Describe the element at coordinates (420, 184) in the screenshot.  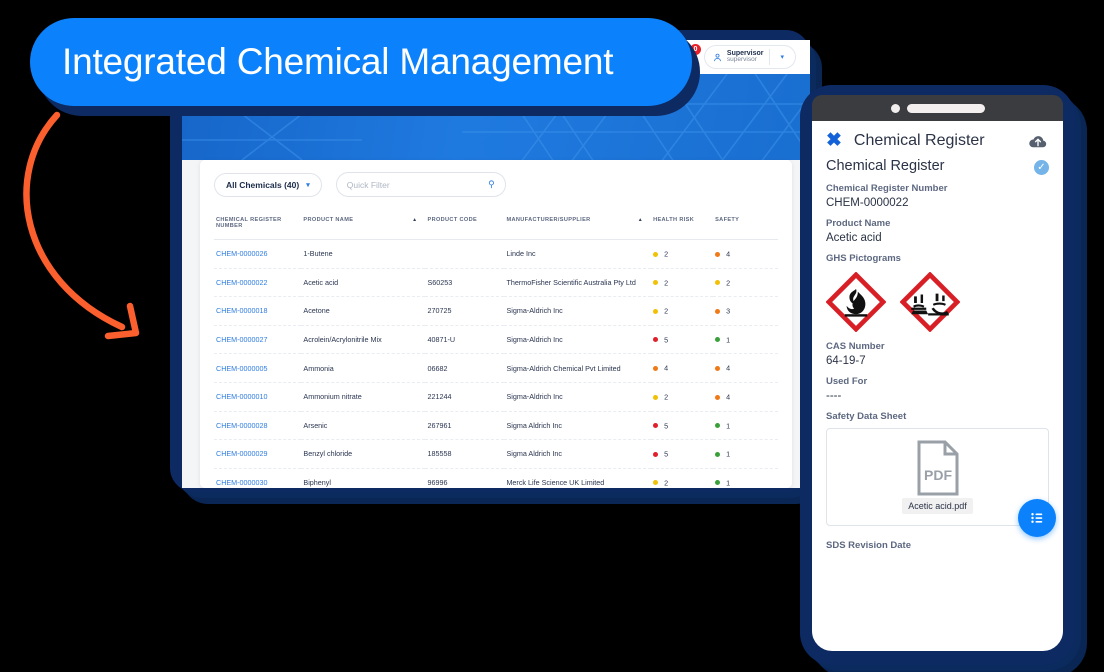
I see `quick-filter-search: Quick Filter ⚲` at that location.